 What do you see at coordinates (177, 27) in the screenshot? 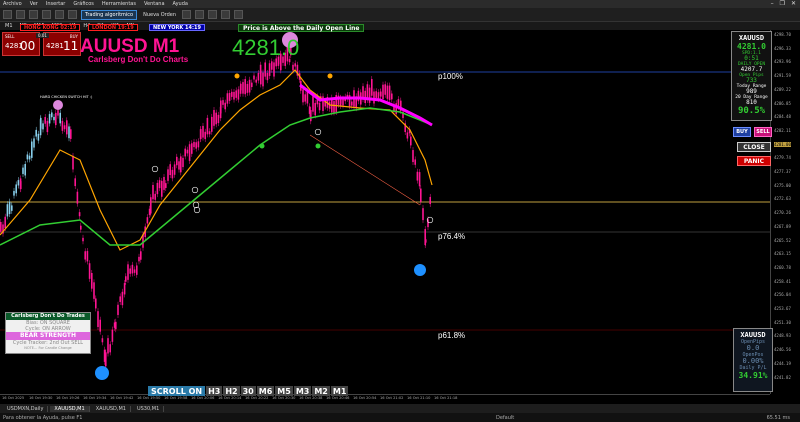
I see `session-newyork: NEW YORK 14:19` at bounding box center [177, 27].